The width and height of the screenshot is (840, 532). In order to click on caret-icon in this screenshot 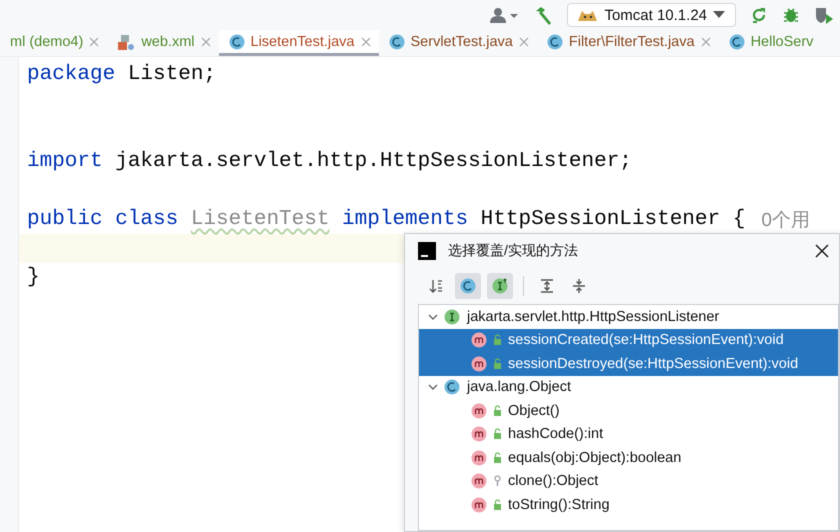, I will do `click(719, 15)`.